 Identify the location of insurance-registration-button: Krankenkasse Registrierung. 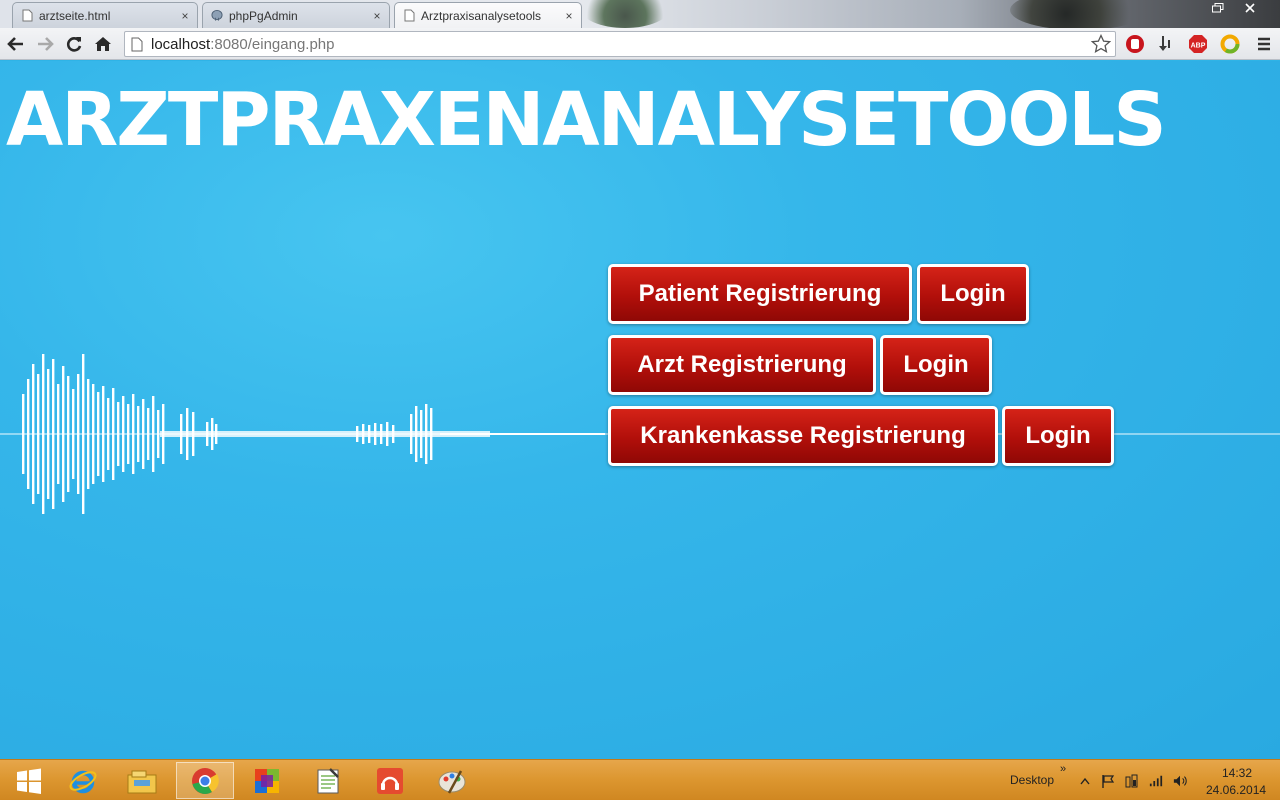
(803, 436).